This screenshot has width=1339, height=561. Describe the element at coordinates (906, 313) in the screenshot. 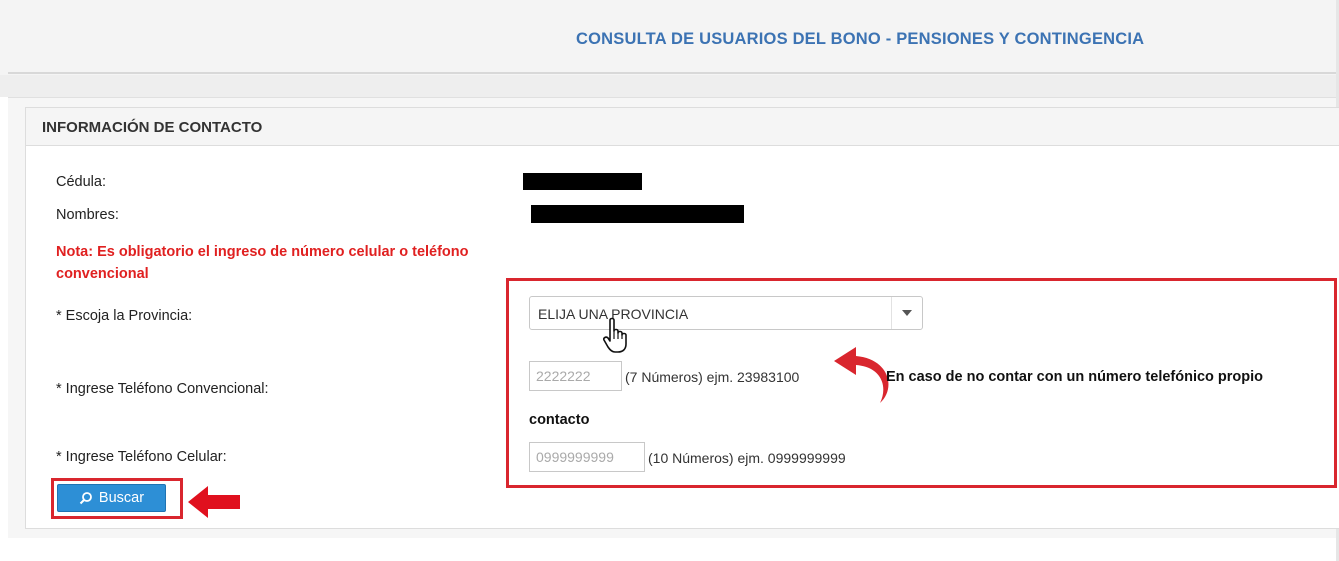

I see `chevron-down-icon` at that location.